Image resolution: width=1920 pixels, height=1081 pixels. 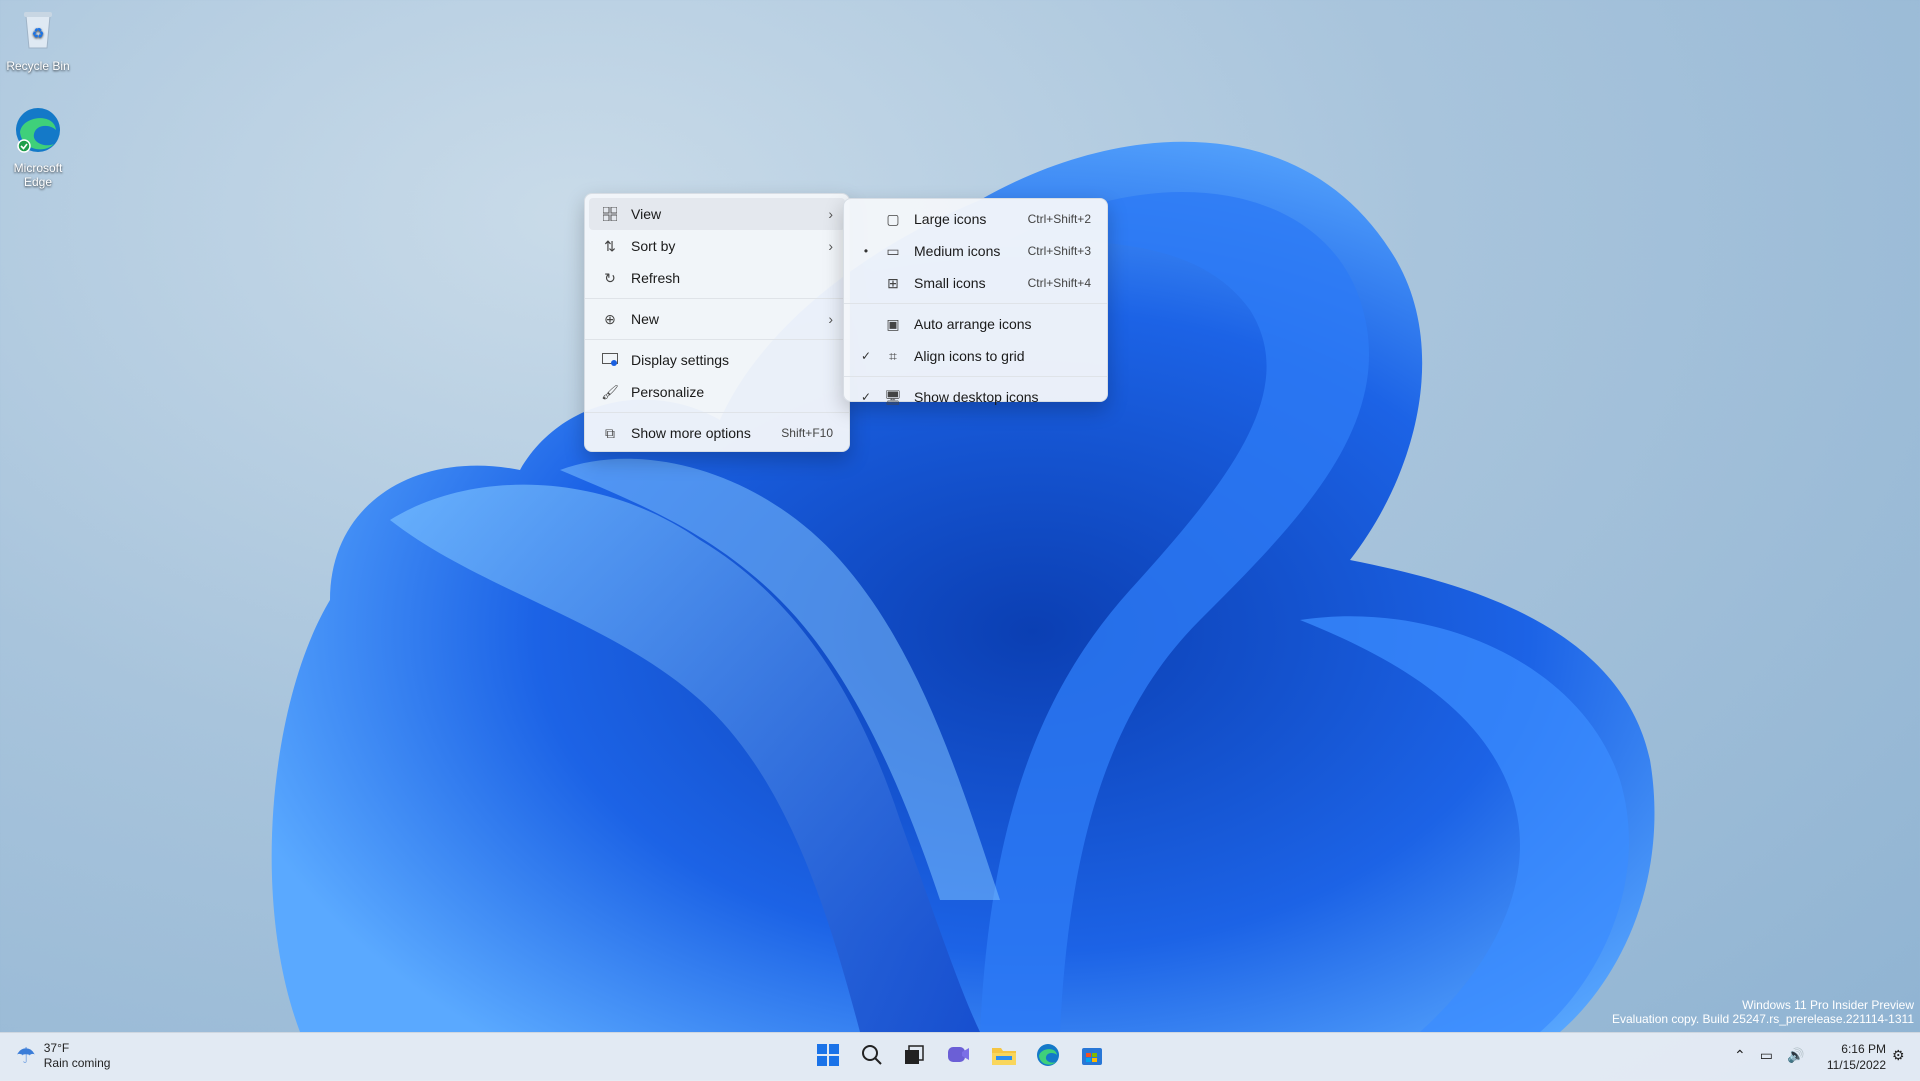 What do you see at coordinates (717, 278) in the screenshot?
I see `menu-item-refresh: ↻ Refresh` at bounding box center [717, 278].